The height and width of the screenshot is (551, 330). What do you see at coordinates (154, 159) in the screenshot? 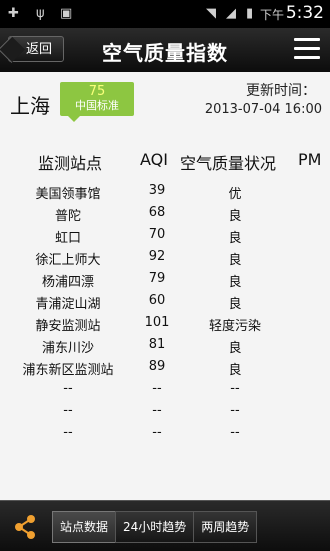
I see `header-aqi: AQI` at bounding box center [154, 159].